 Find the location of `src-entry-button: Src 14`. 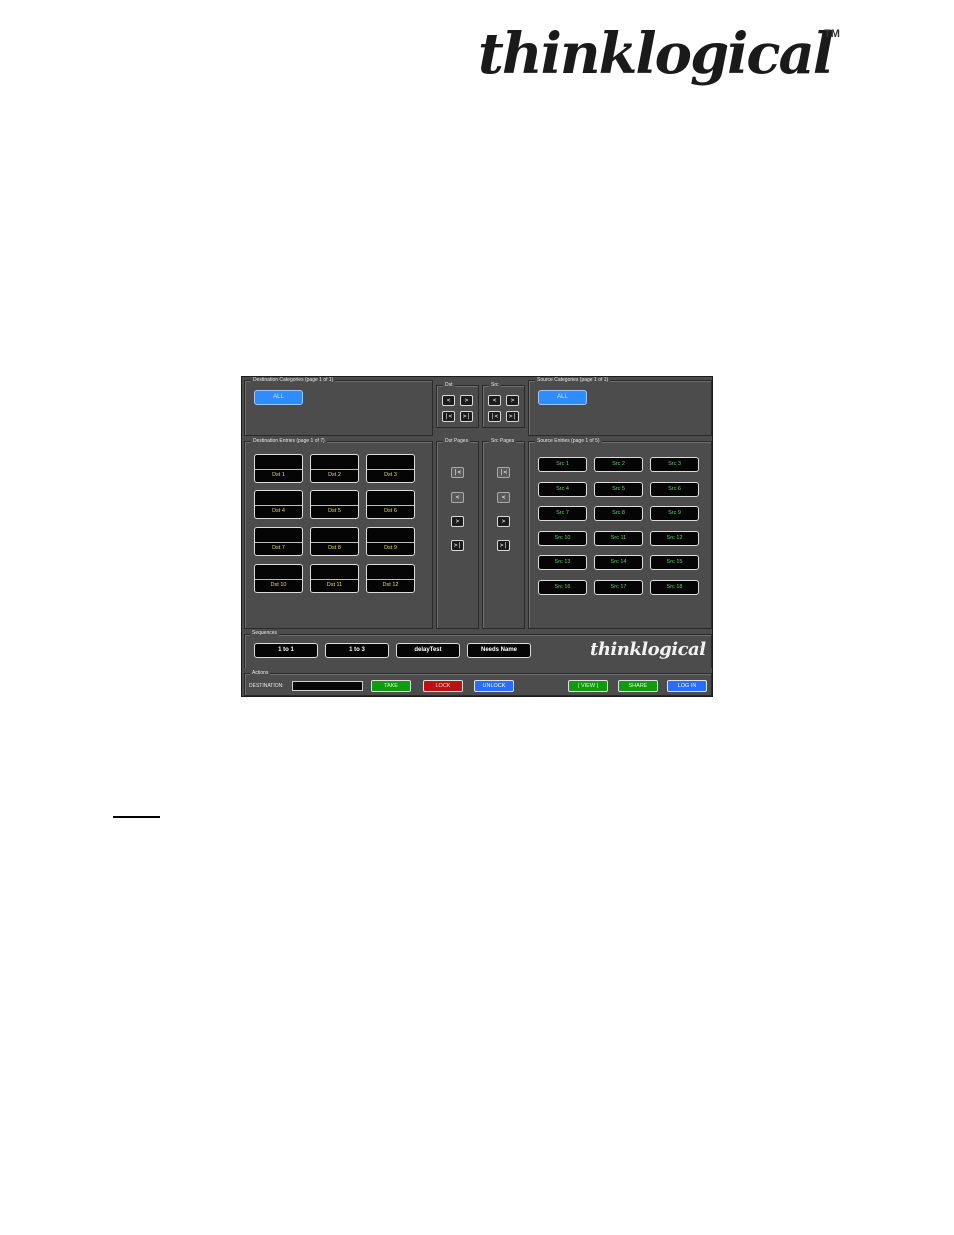

src-entry-button: Src 14 is located at coordinates (618, 562).